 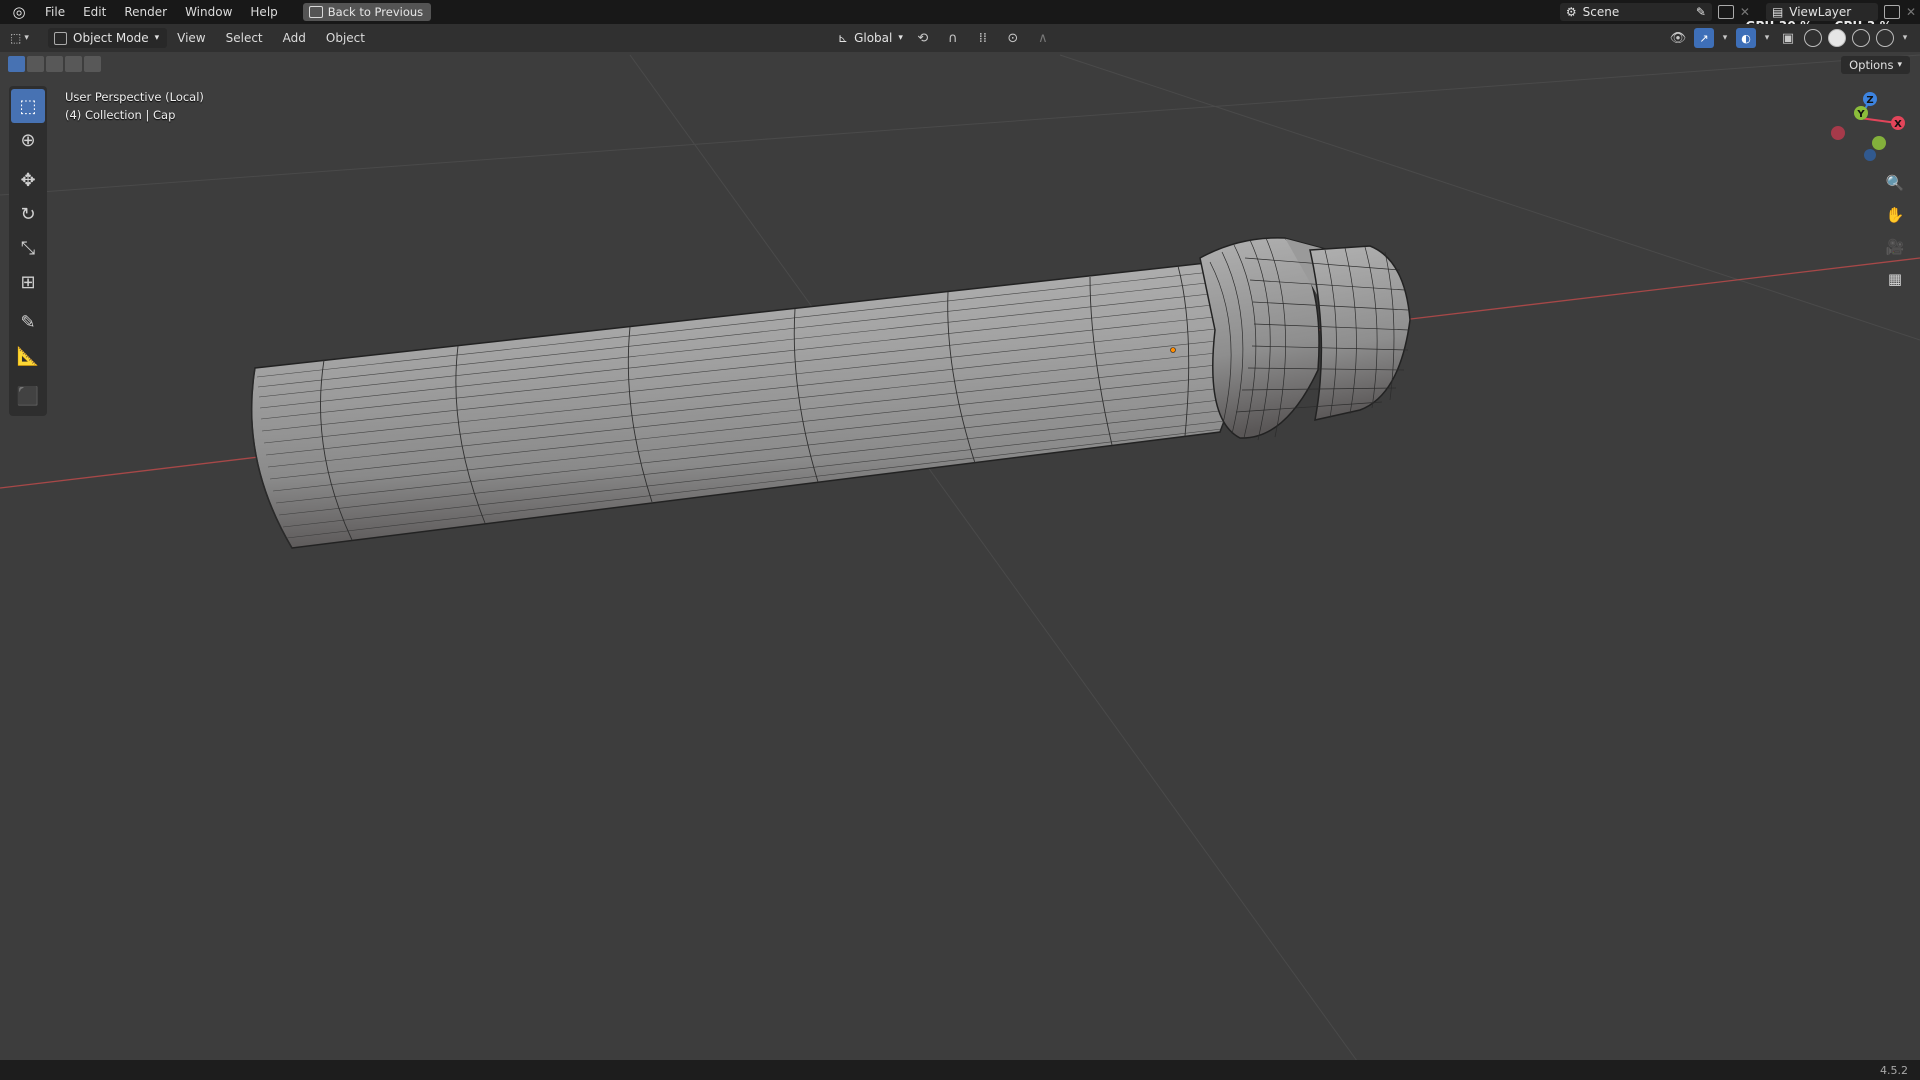 I want to click on viewport-nav-buttons: 🔍 ✋ 🎥 ▦, so click(x=1895, y=231).